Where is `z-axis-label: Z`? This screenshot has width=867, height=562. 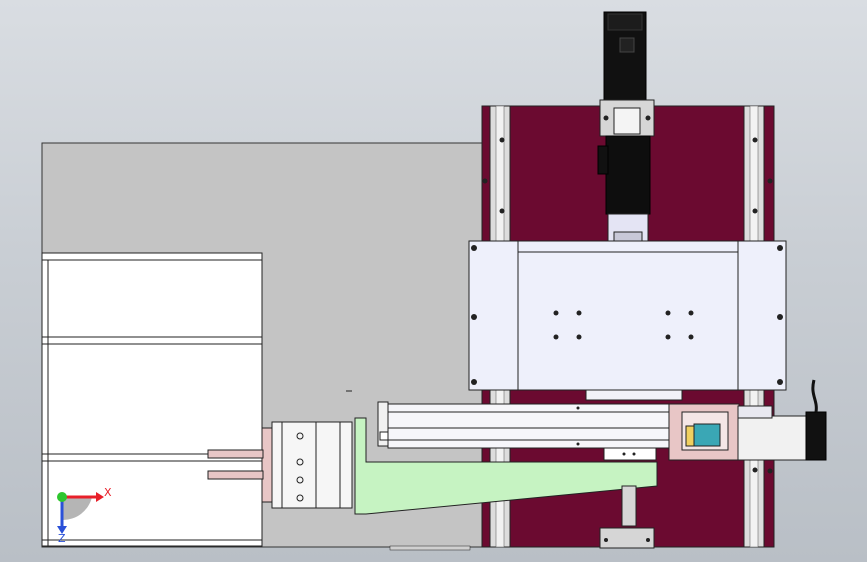
z-axis-label: Z is located at coordinates (62, 538).